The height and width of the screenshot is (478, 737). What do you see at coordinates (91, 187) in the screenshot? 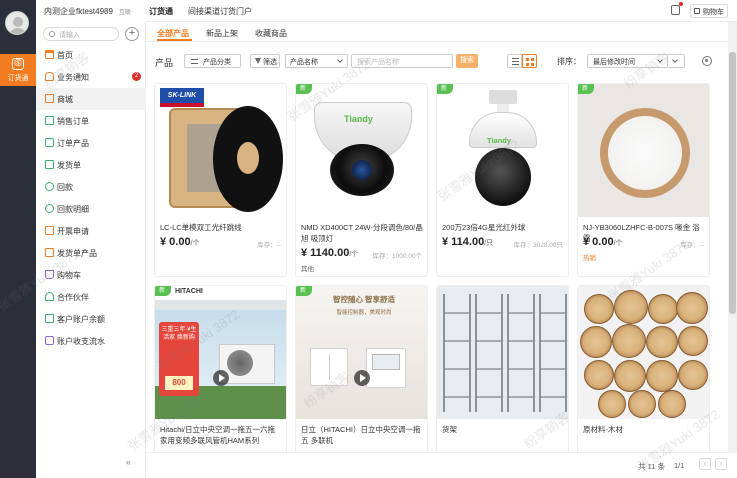
I see `sidebar-item-payments: 回款` at bounding box center [91, 187].